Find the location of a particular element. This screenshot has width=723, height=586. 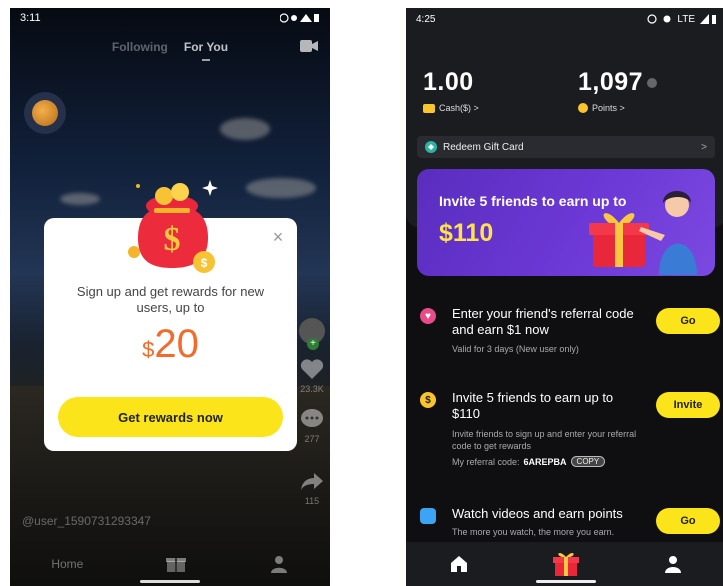

nav-home is located at coordinates (459, 564).